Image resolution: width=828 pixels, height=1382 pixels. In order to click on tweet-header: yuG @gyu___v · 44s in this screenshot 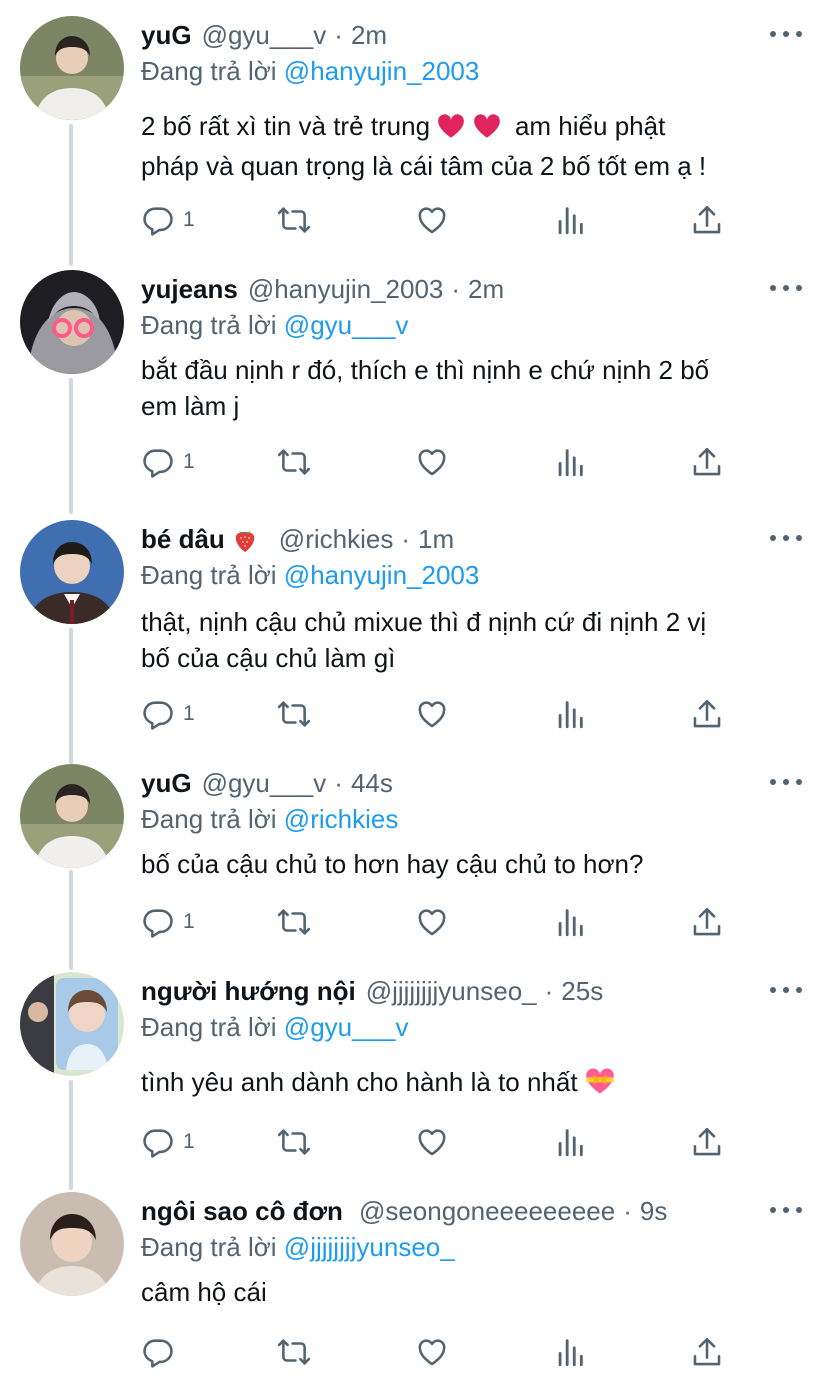, I will do `click(267, 783)`.